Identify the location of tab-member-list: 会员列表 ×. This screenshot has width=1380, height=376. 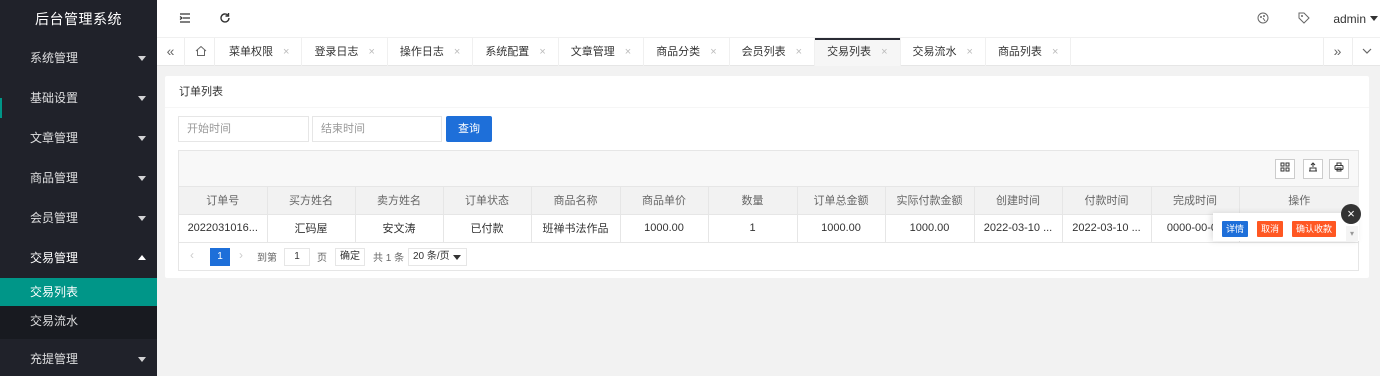
(773, 52).